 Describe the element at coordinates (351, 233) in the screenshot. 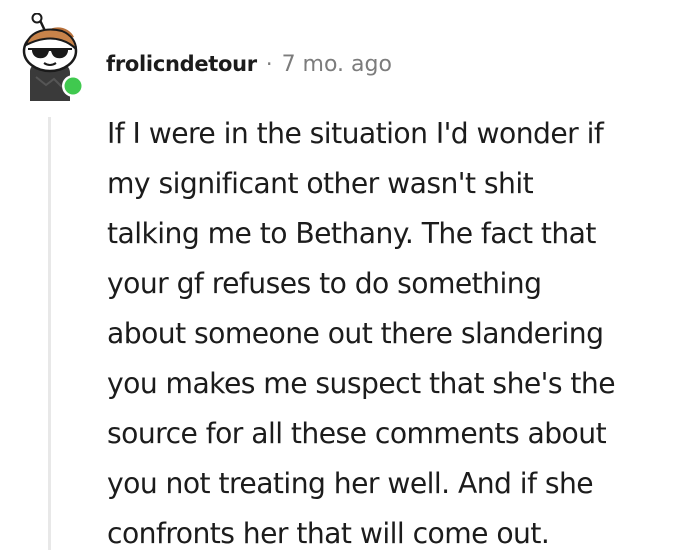

I see `comment-body-line: talking me to Bethany. The fact that` at that location.